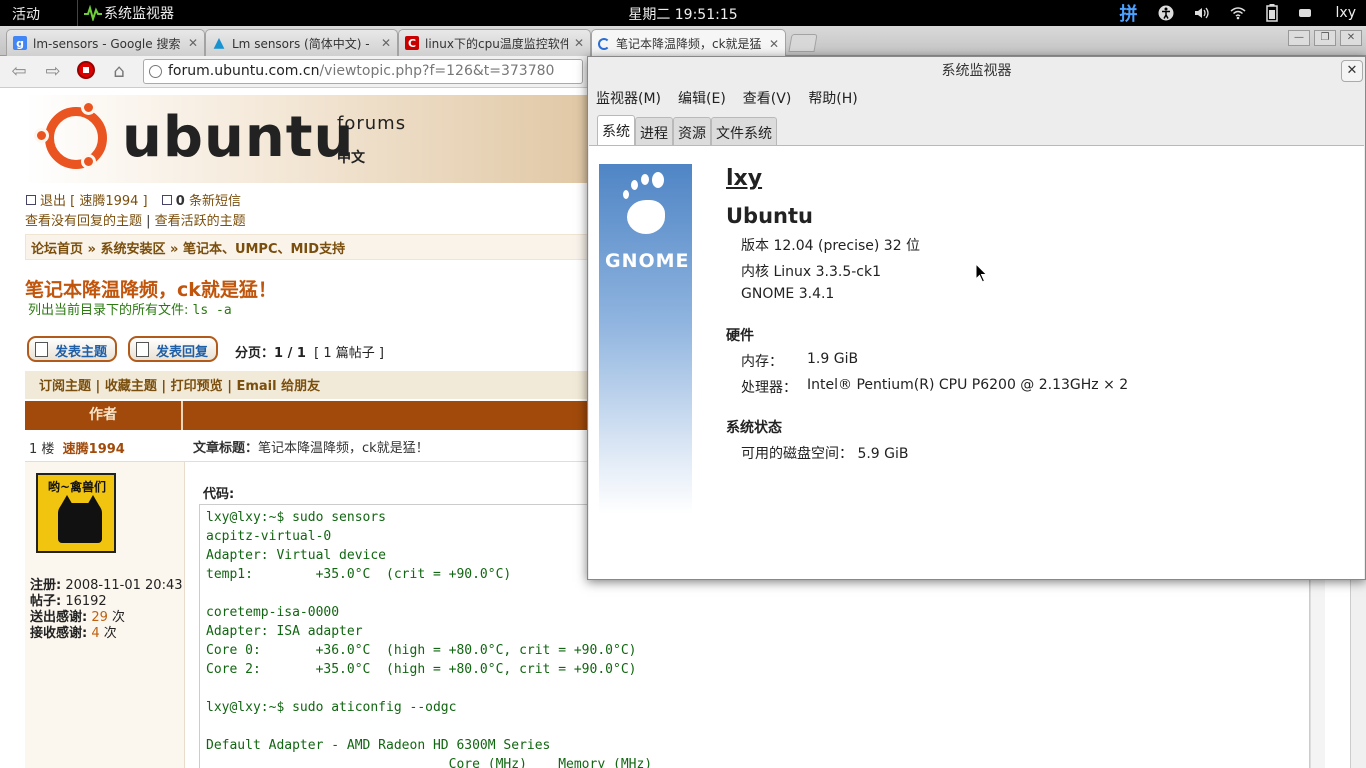 The width and height of the screenshot is (1366, 768). I want to click on back-button: ⇦, so click(19, 72).